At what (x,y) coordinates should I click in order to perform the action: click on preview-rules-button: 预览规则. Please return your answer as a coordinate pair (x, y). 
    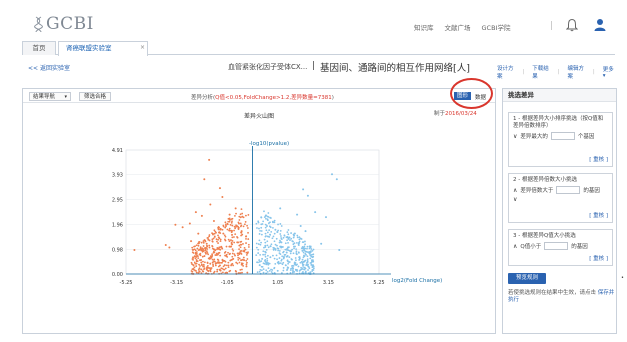
    Looking at the image, I should click on (527, 278).